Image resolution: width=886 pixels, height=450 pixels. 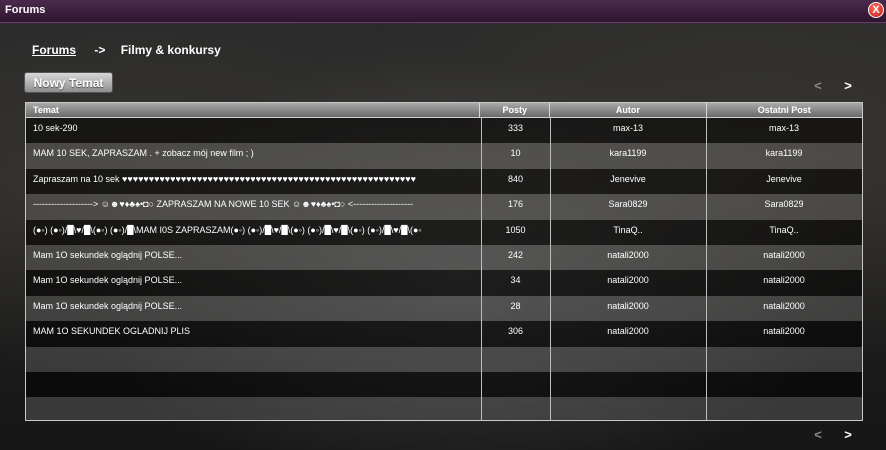 I want to click on row-posts: 306, so click(x=515, y=331).